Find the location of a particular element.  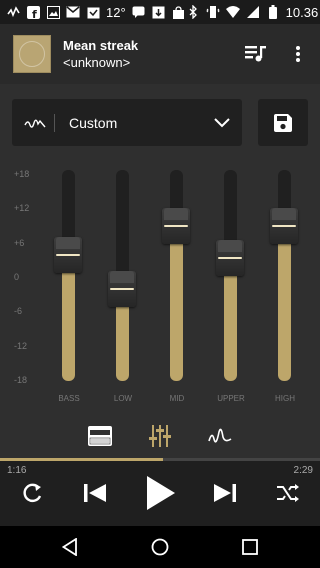

sliders-icon is located at coordinates (160, 436).